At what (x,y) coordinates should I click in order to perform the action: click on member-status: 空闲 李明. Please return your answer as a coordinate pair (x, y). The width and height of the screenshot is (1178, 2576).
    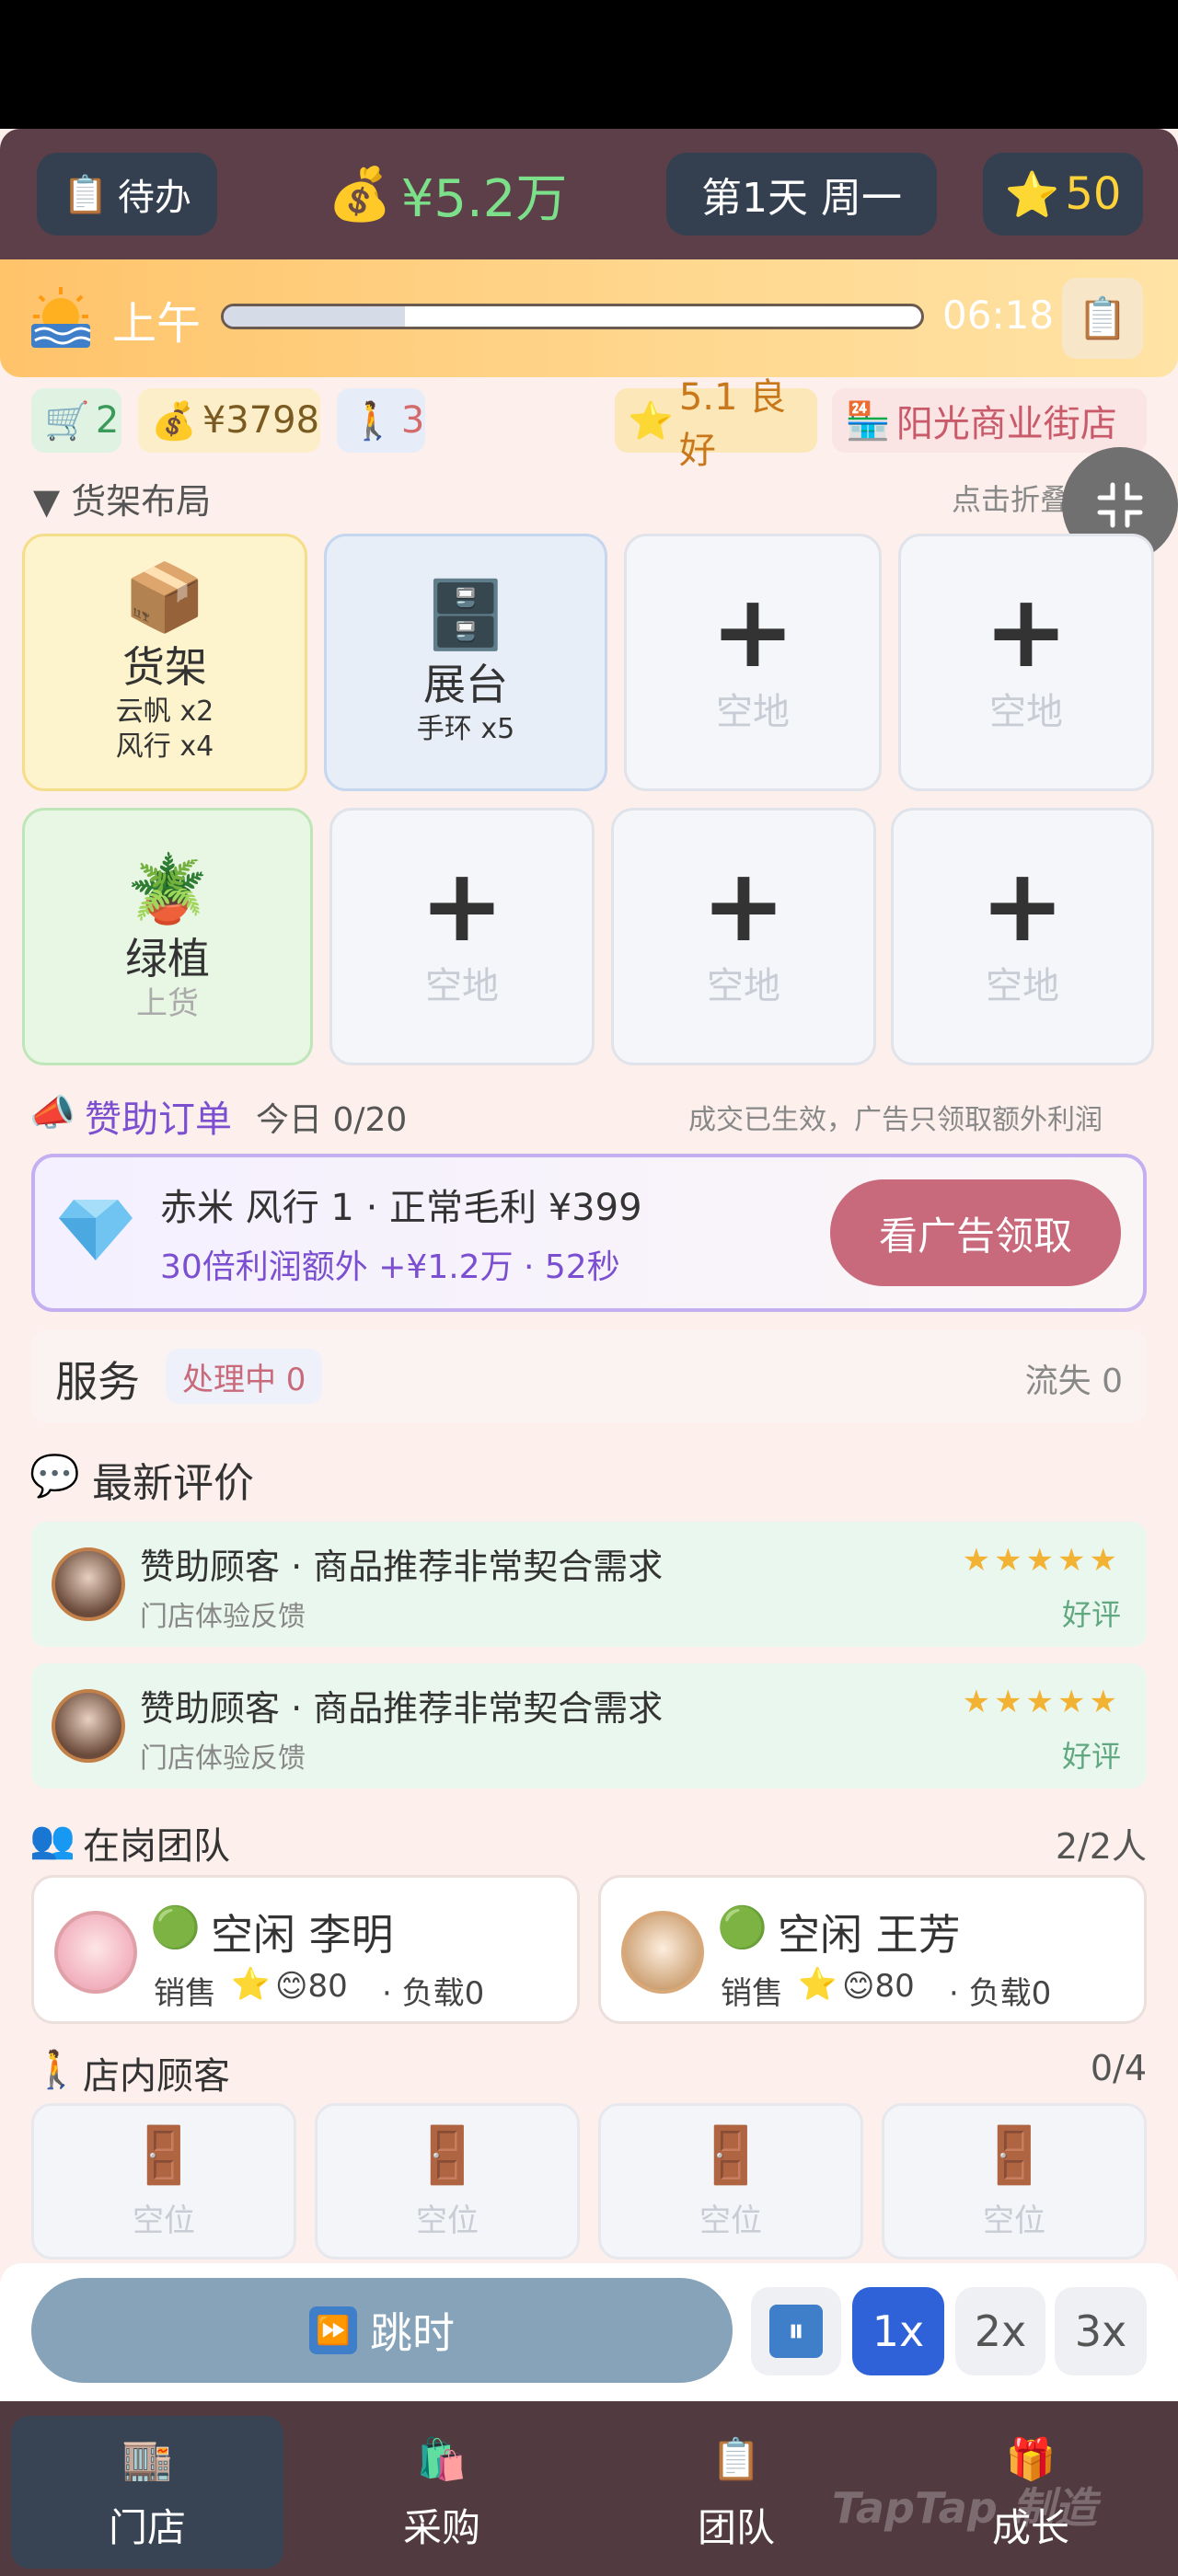
    Looking at the image, I should click on (302, 1935).